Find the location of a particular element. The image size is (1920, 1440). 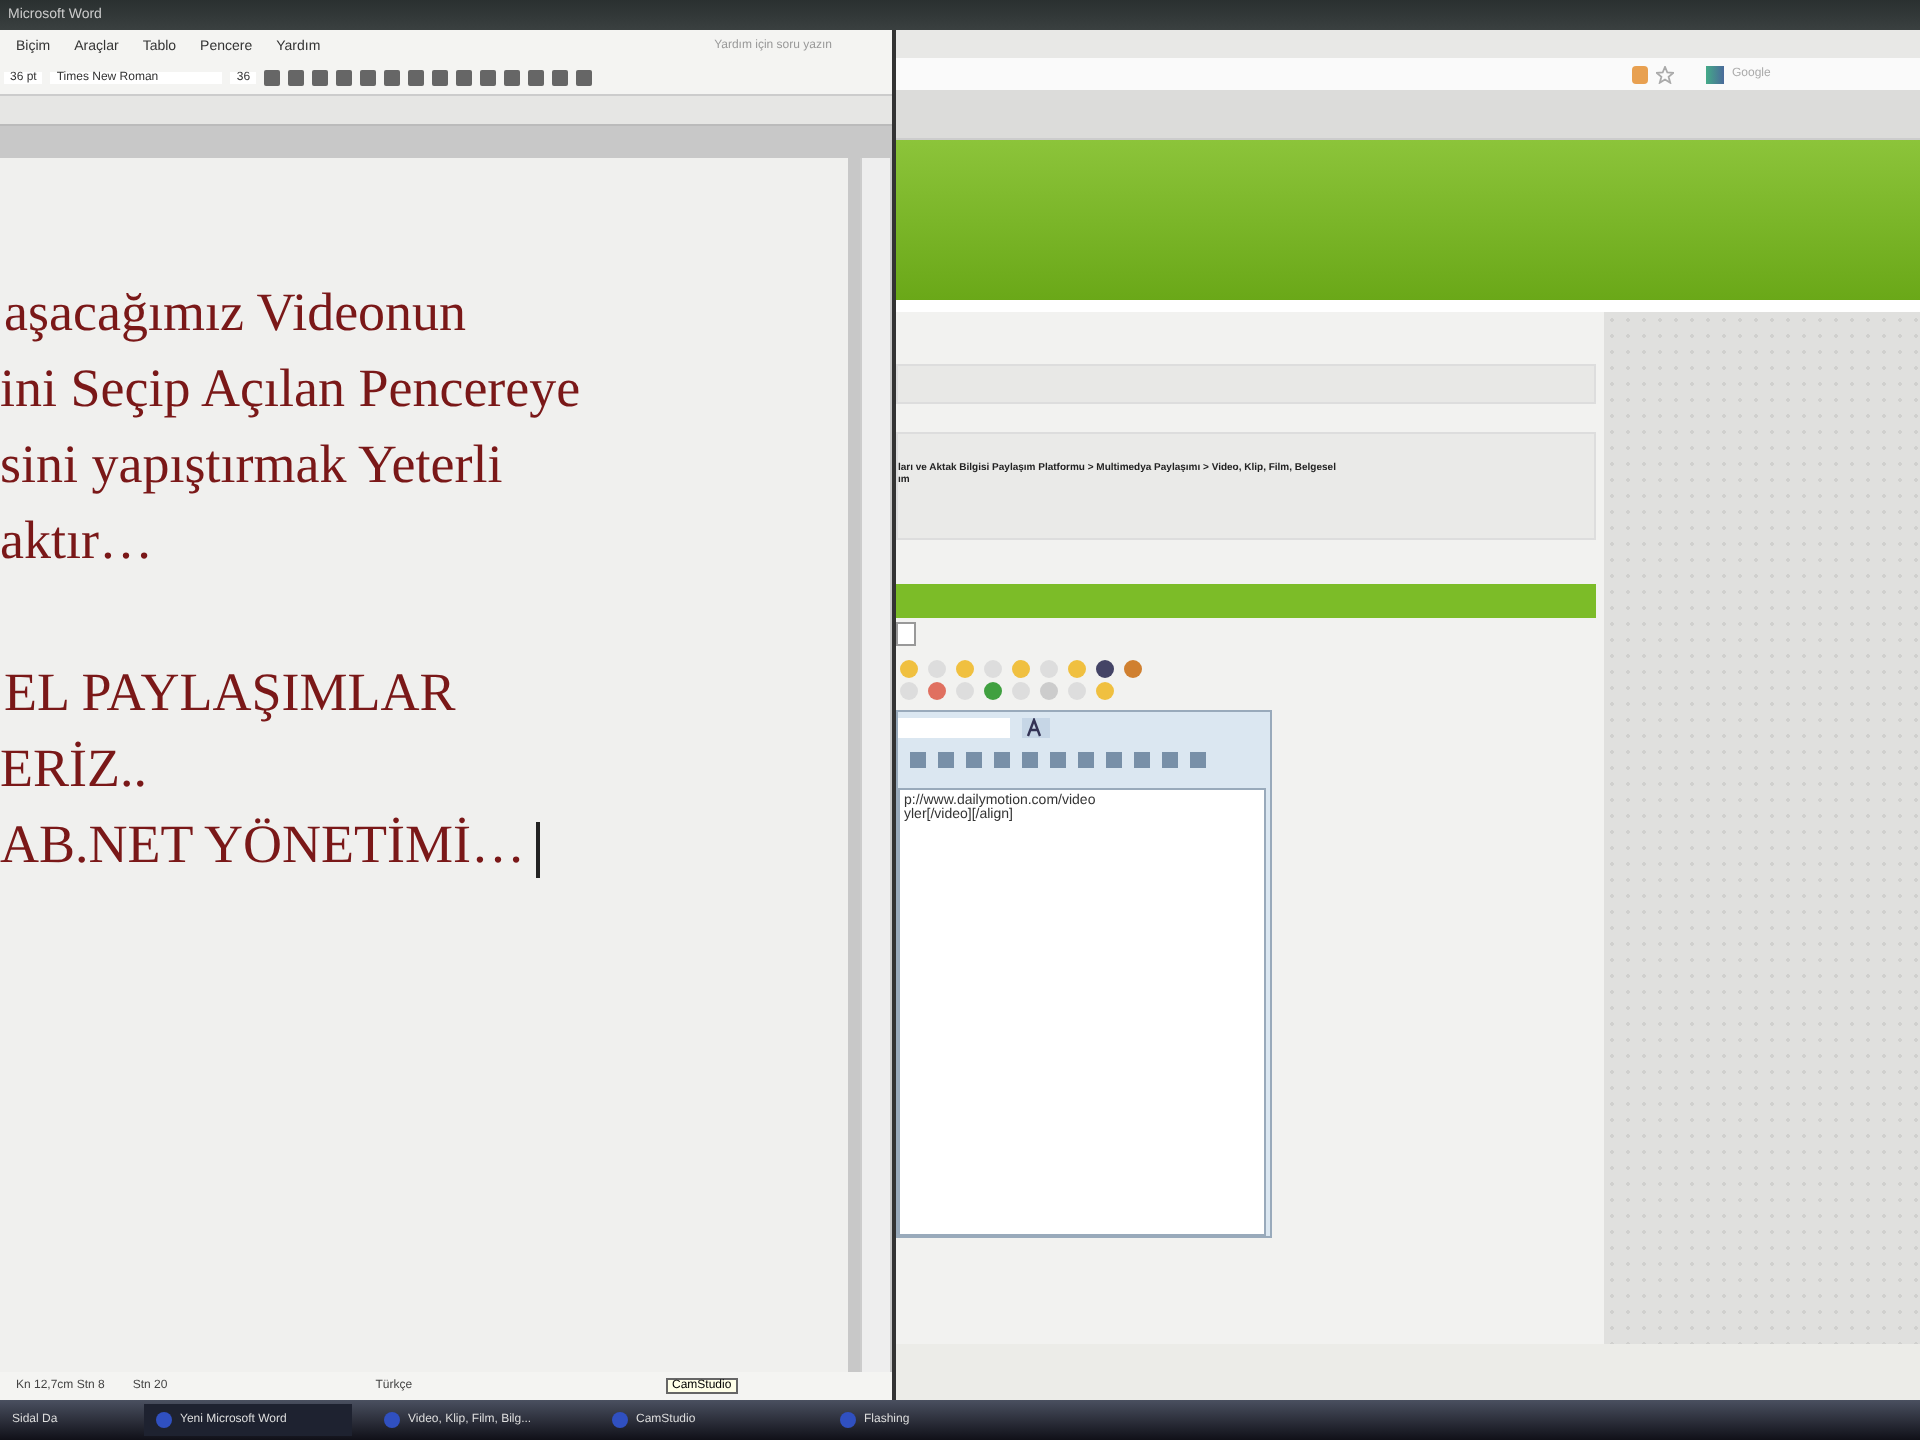

document-text: EL PAYLAŞIMLAR is located at coordinates (230, 694).